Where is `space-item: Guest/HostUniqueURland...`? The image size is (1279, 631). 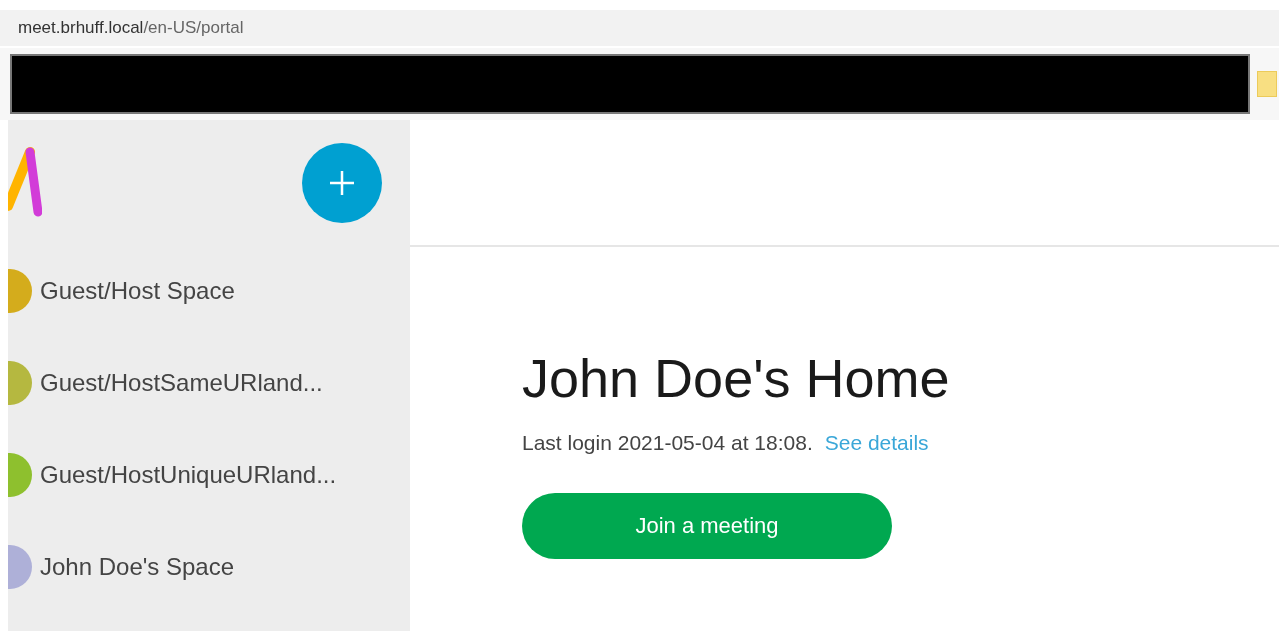
space-item: Guest/HostUniqueURland... is located at coordinates (188, 475).